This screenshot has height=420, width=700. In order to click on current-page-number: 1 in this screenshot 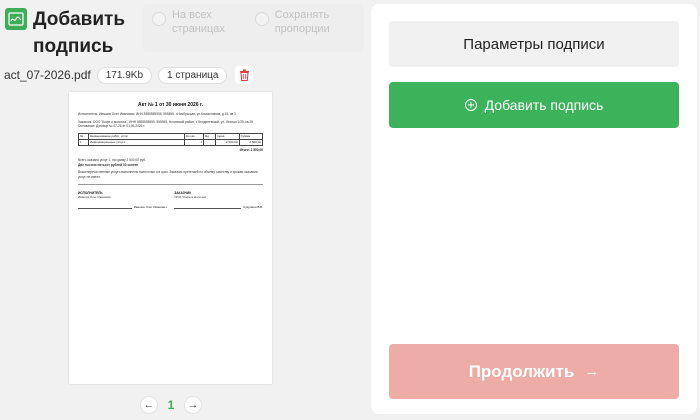, I will do `click(171, 405)`.